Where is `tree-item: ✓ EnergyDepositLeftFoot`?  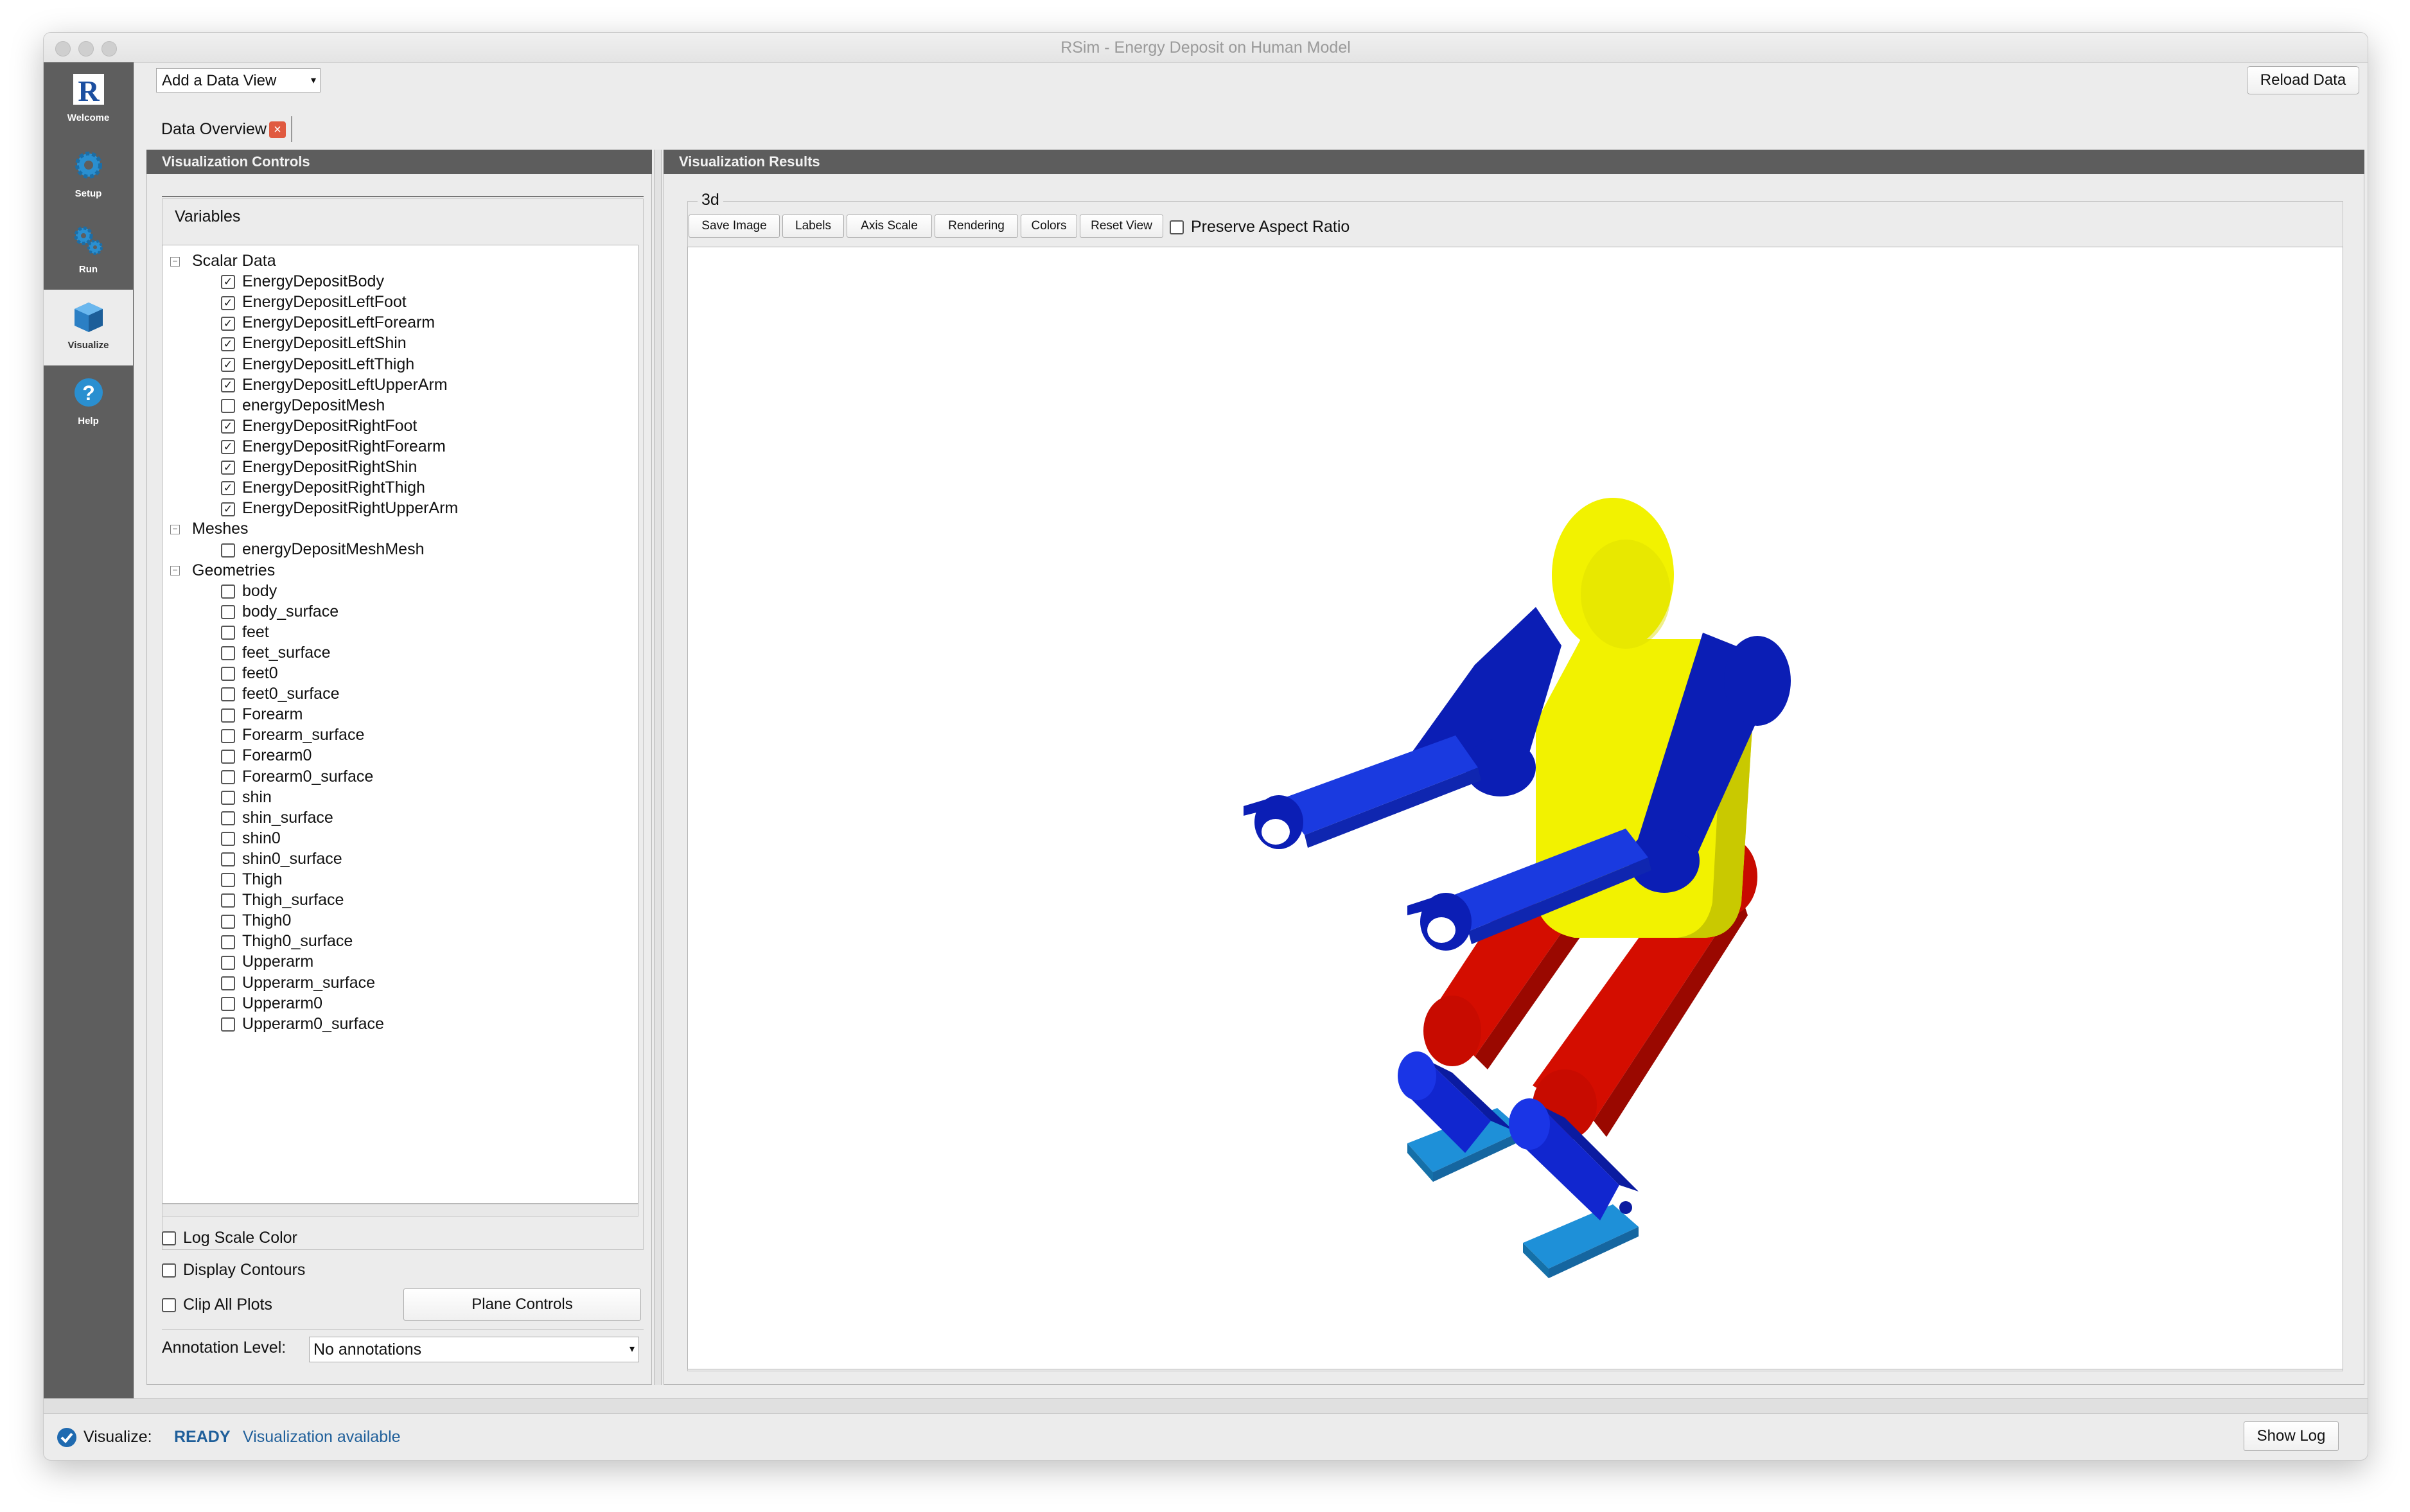 tree-item: ✓ EnergyDepositLeftFoot is located at coordinates (314, 302).